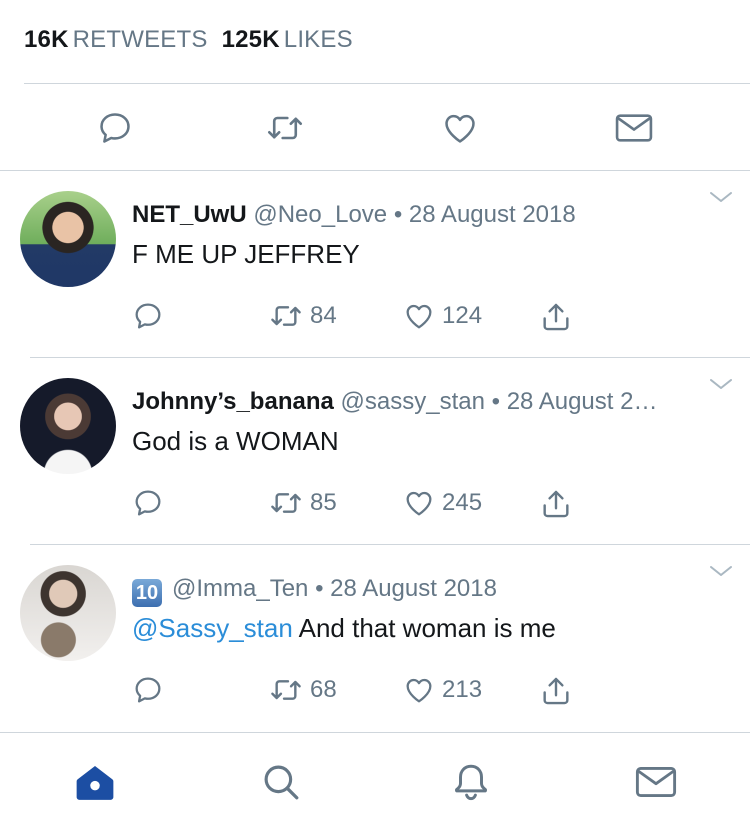 Image resolution: width=750 pixels, height=830 pixels. Describe the element at coordinates (302, 690) in the screenshot. I see `retweet-button: 68` at that location.